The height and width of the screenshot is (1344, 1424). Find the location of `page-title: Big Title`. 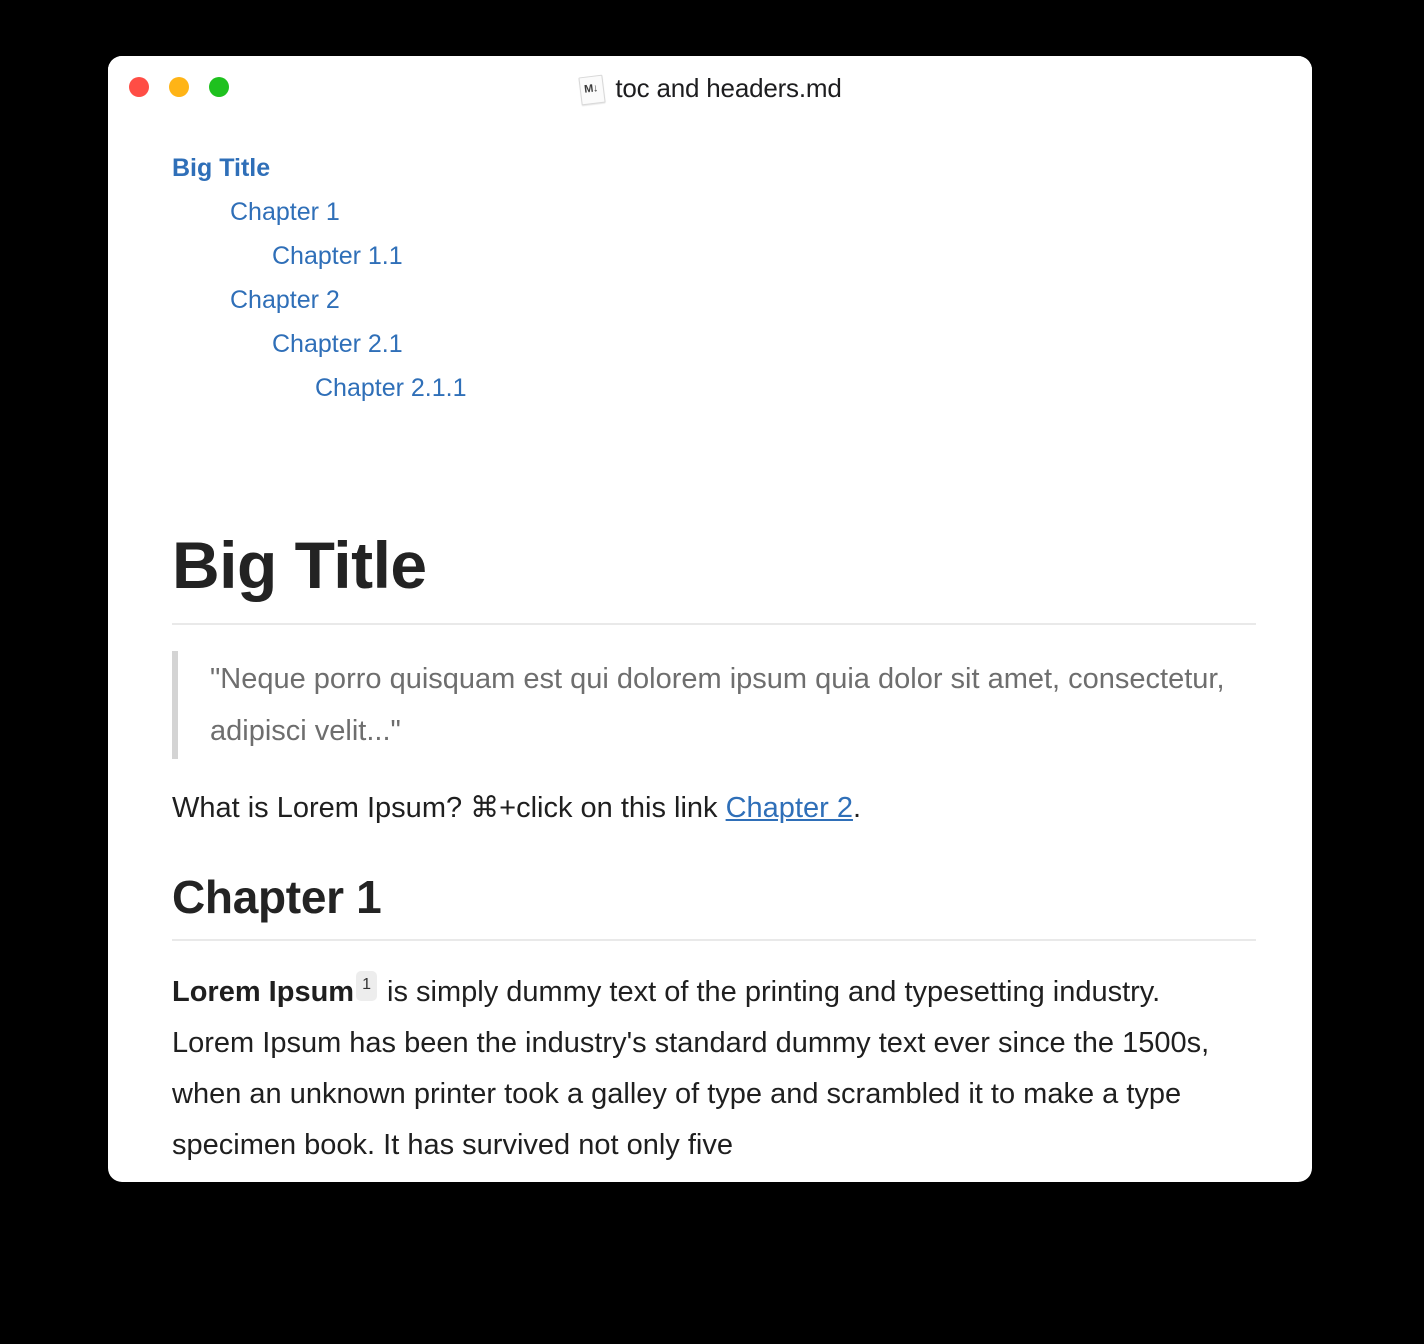

page-title: Big Title is located at coordinates (299, 565).